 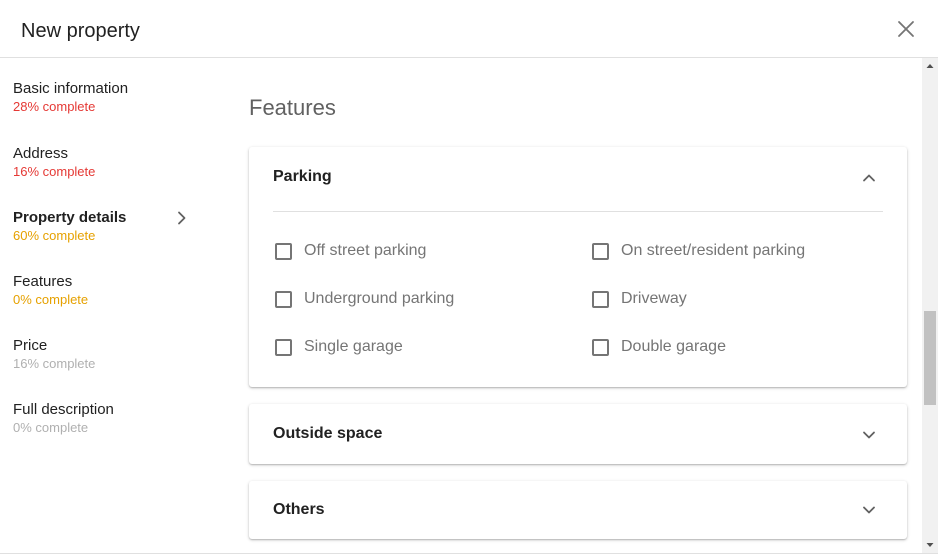 I want to click on panel-header-others: Others, so click(x=578, y=511).